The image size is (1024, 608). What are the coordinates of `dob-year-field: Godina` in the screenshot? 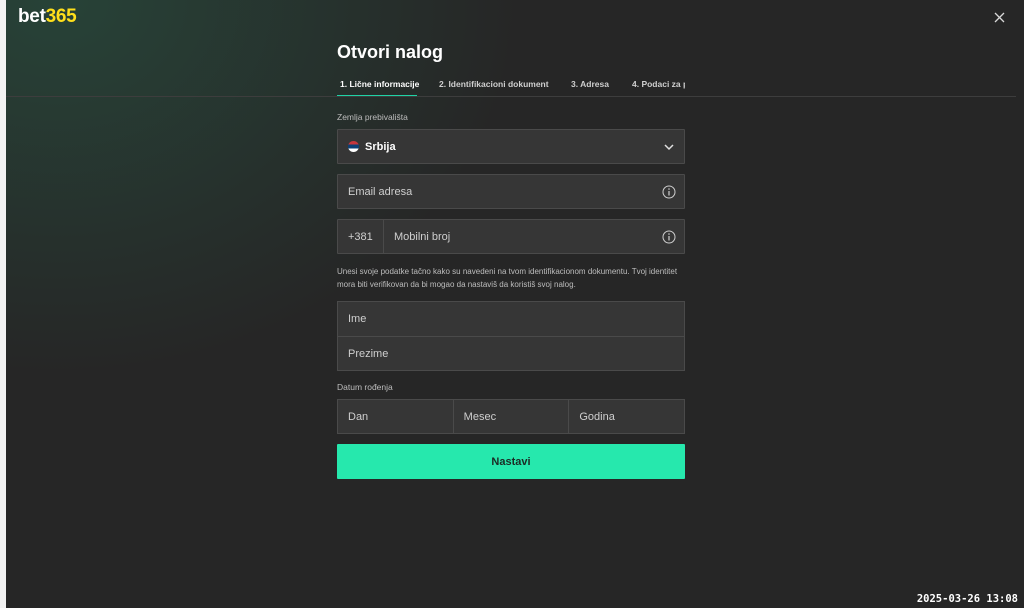 It's located at (626, 416).